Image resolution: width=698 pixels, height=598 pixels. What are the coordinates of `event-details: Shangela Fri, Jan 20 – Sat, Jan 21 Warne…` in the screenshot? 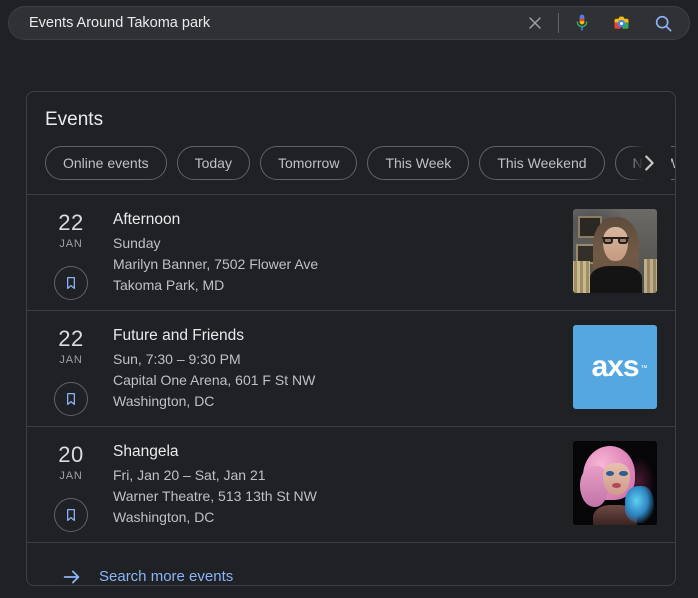 It's located at (329, 484).